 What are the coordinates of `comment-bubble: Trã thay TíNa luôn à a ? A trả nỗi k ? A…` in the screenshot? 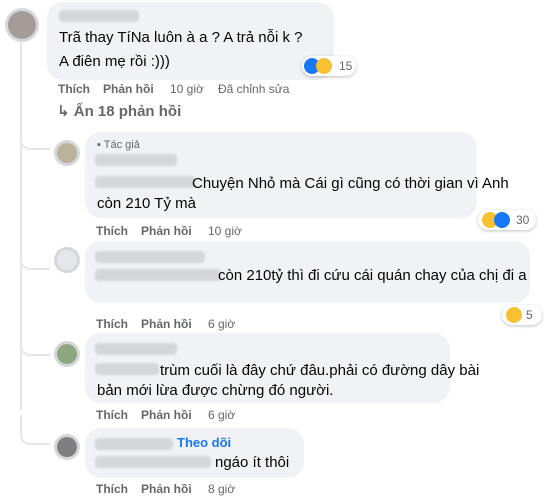 It's located at (190, 41).